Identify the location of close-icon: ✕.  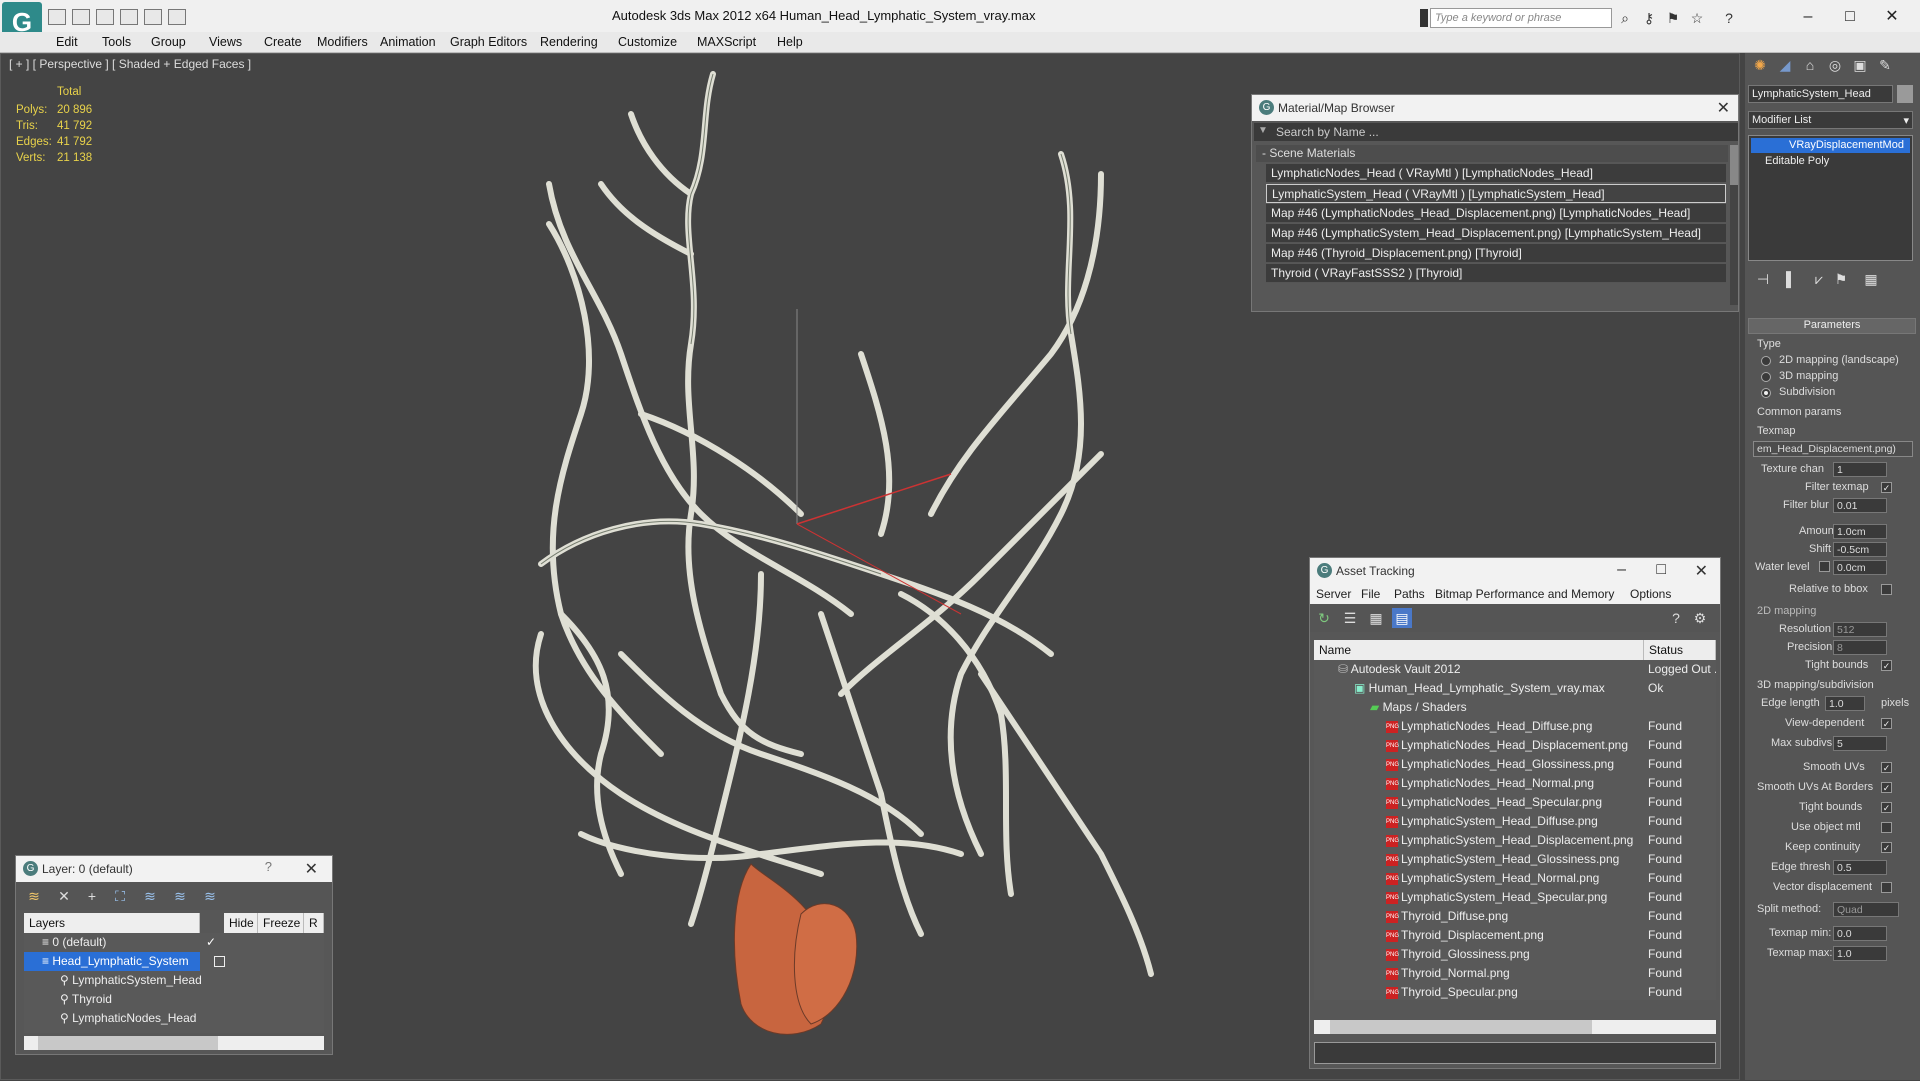
(1723, 108).